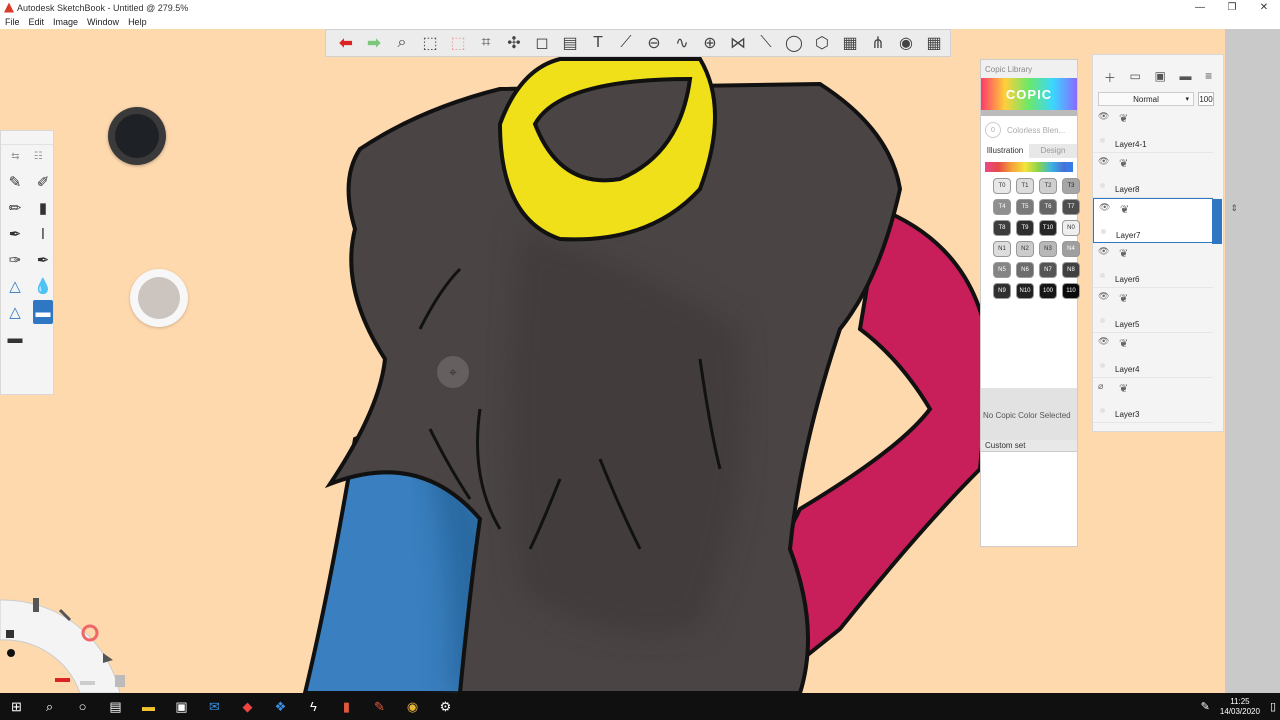 Image resolution: width=1280 pixels, height=720 pixels. Describe the element at coordinates (766, 43) in the screenshot. I see `line-icon: ⟍` at that location.